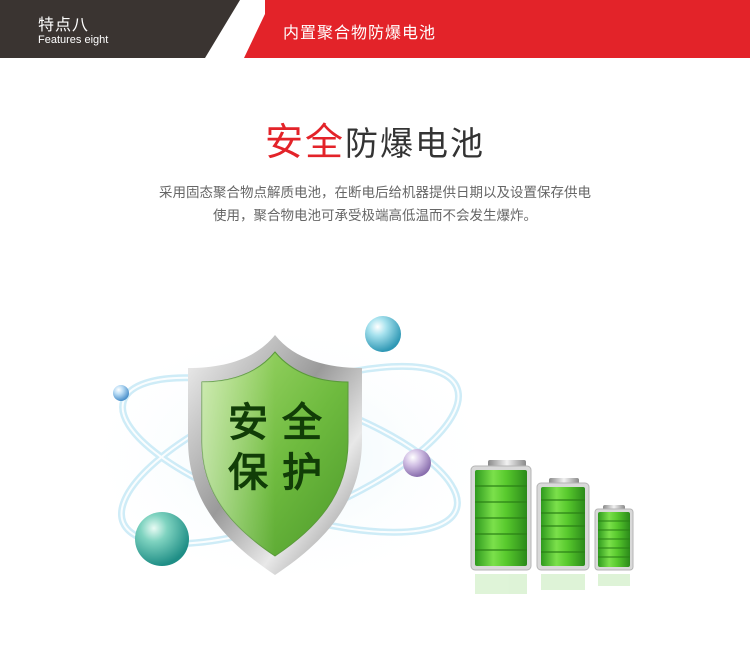 This screenshot has height=664, width=750. I want to click on orb-teal, so click(162, 539).